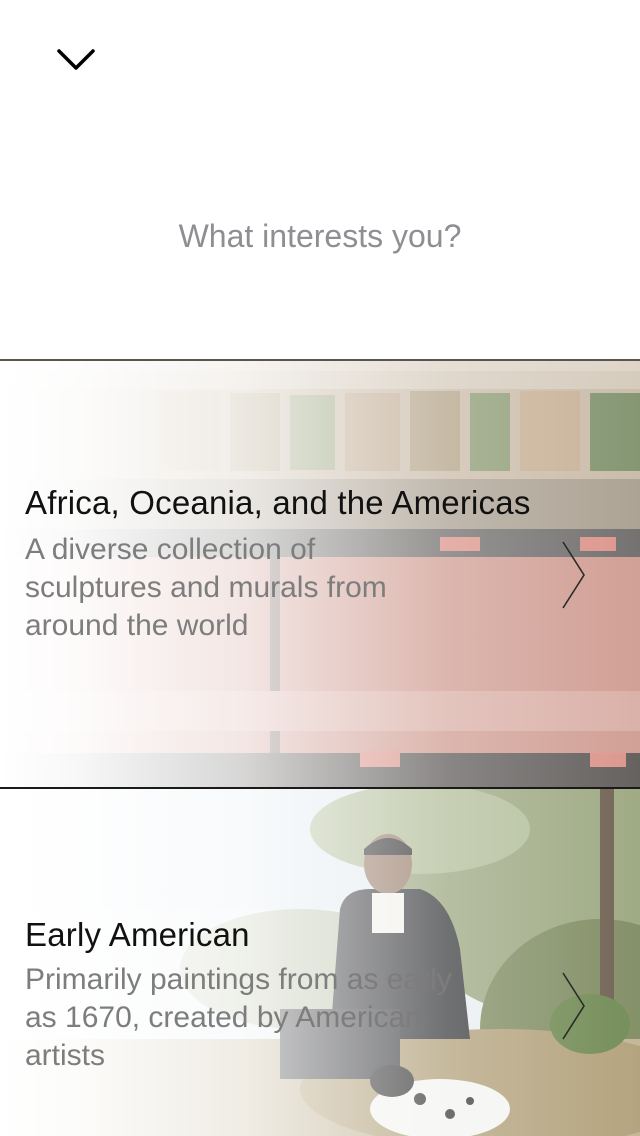  Describe the element at coordinates (137, 934) in the screenshot. I see `category-title: Early American` at that location.